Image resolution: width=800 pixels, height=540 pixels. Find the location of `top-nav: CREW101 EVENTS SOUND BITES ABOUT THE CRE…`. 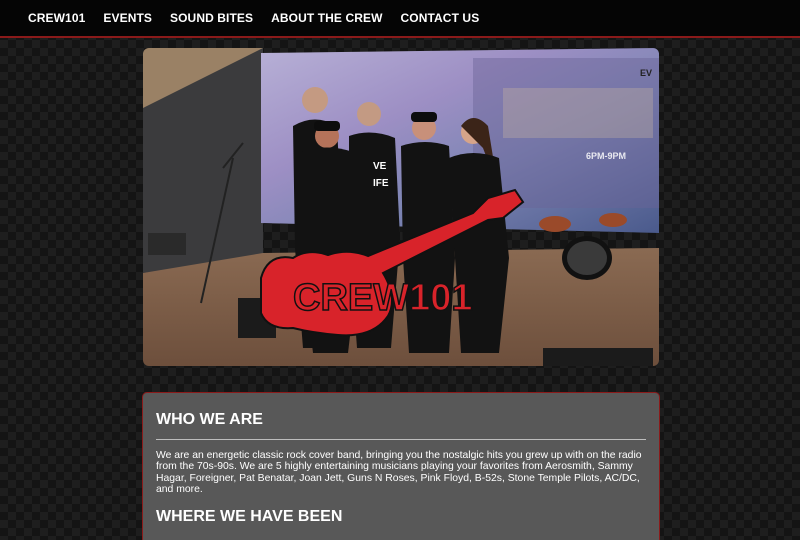

top-nav: CREW101 EVENTS SOUND BITES ABOUT THE CRE… is located at coordinates (400, 19).